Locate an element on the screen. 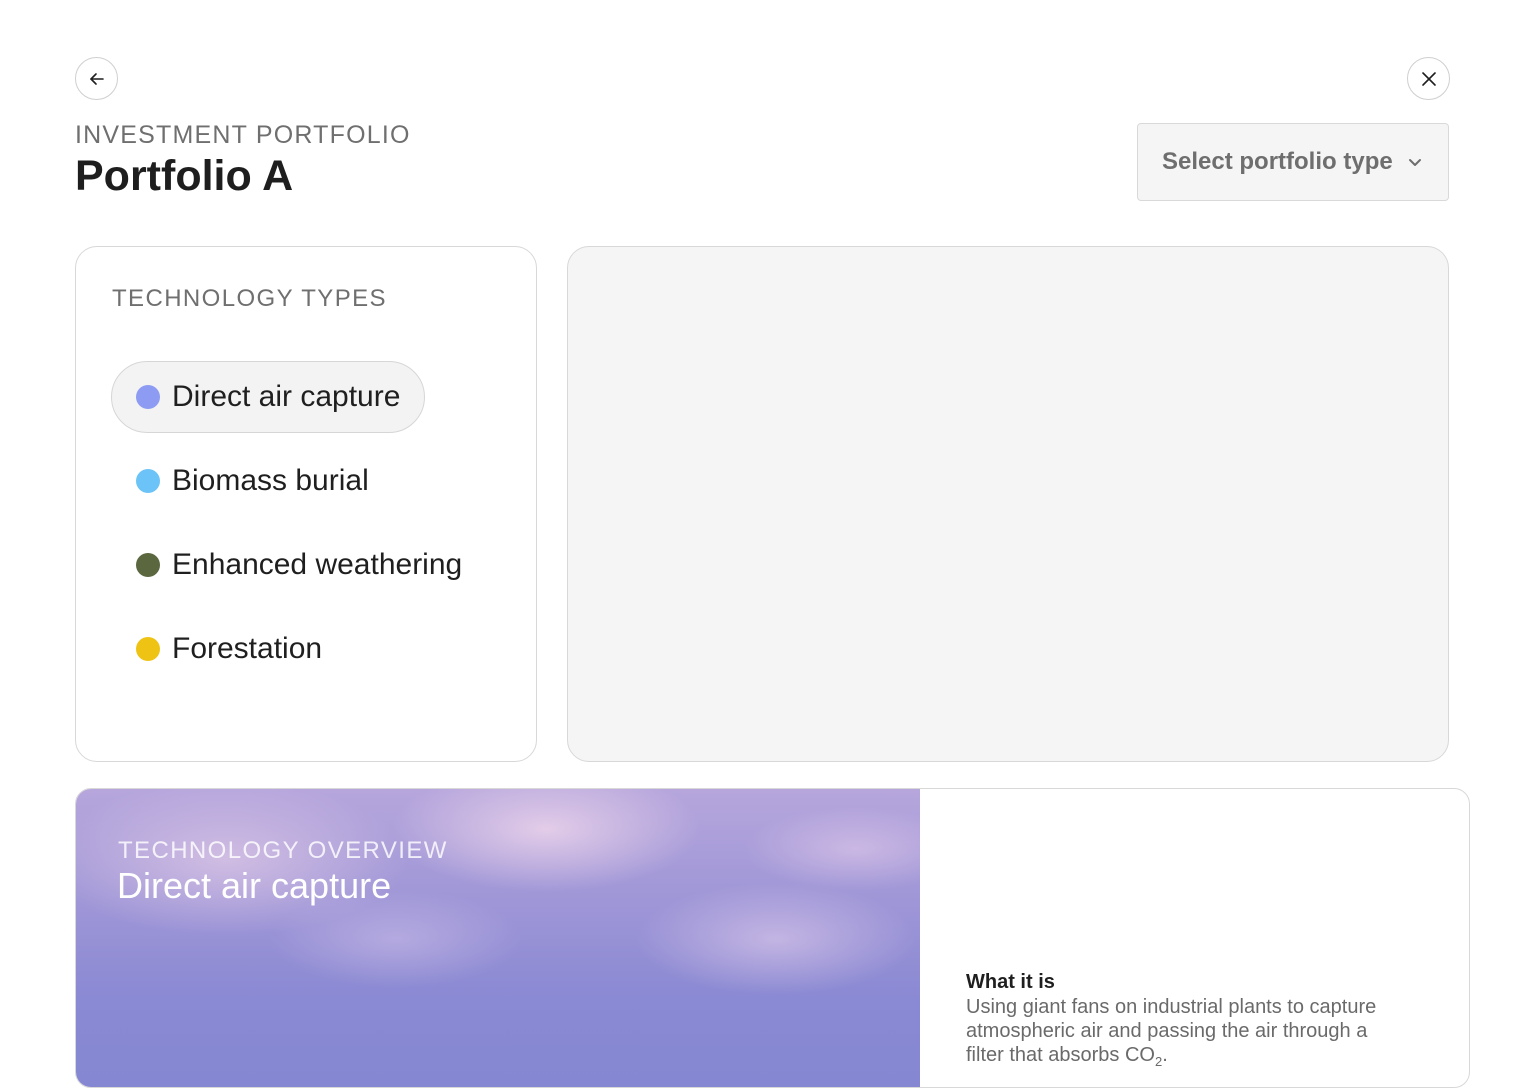 The height and width of the screenshot is (1088, 1518). technology-item-forestation: Forestation is located at coordinates (229, 649).